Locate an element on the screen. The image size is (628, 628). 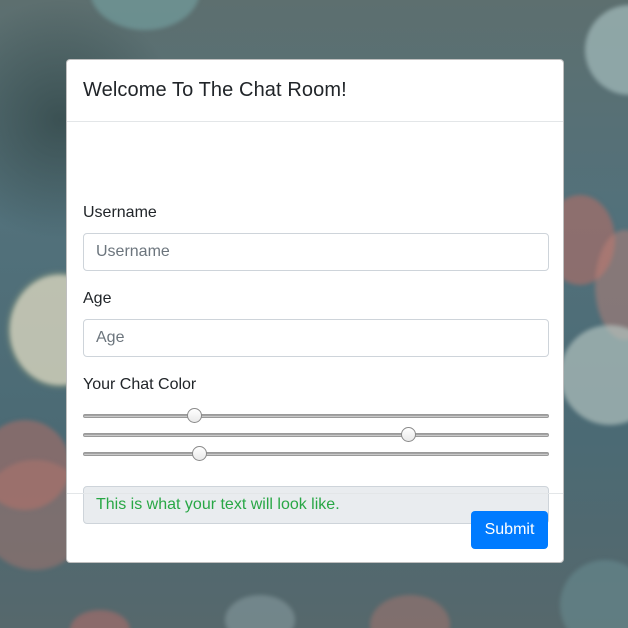
age-input is located at coordinates (316, 338).